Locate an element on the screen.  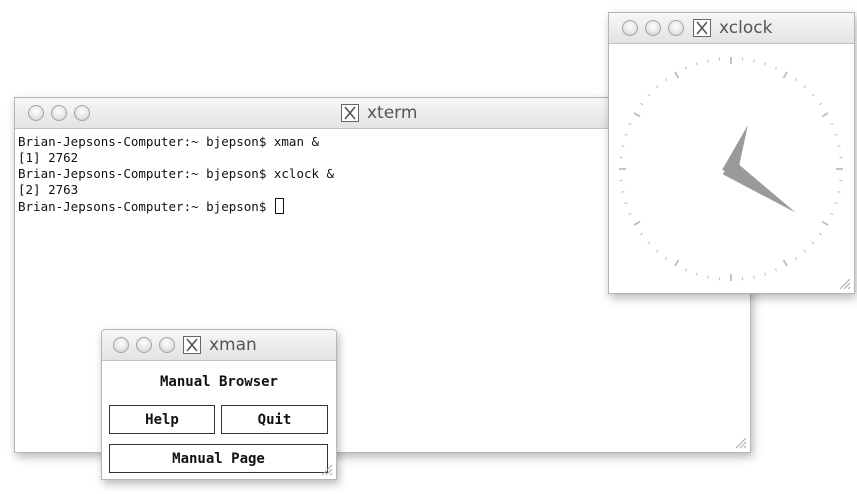
quit-button: Quit is located at coordinates (274, 419).